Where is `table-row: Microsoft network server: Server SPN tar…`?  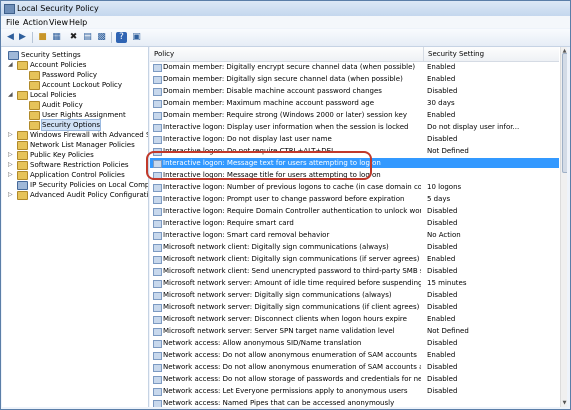
table-row: Microsoft network server: Server SPN tar… is located at coordinates (354, 331).